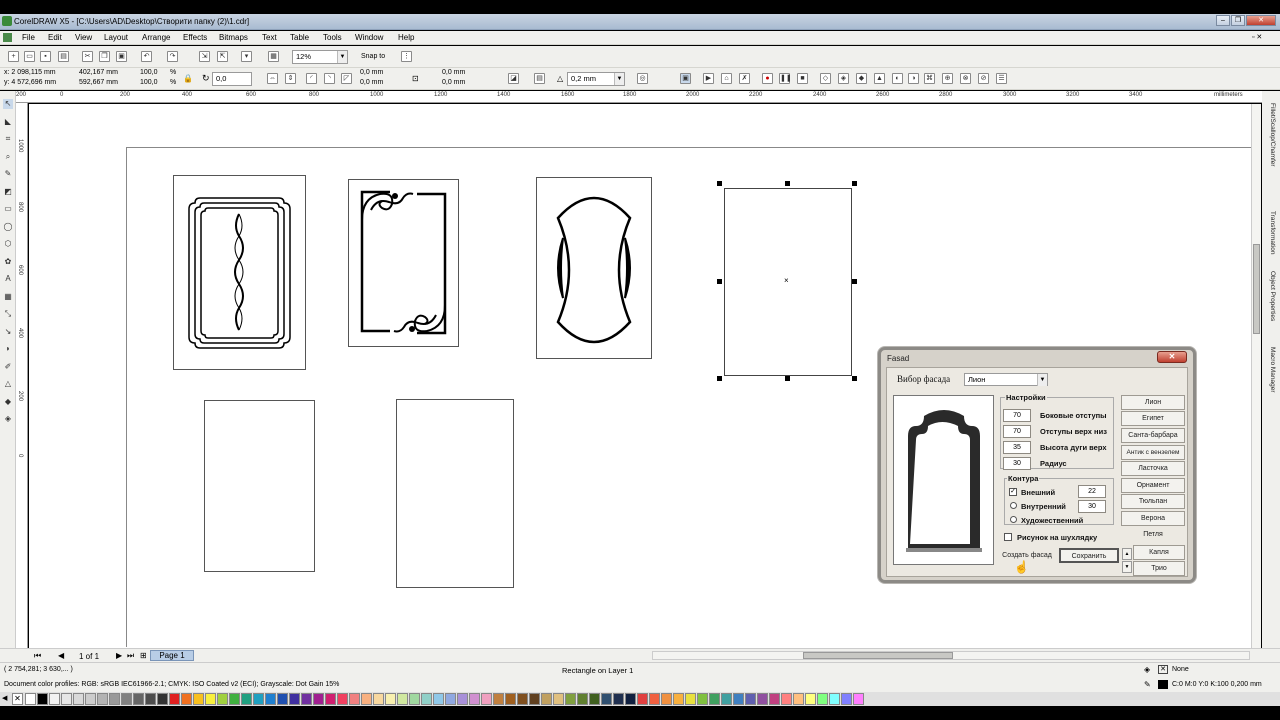  Describe the element at coordinates (63, 56) in the screenshot. I see `print-icon: ▤` at that location.